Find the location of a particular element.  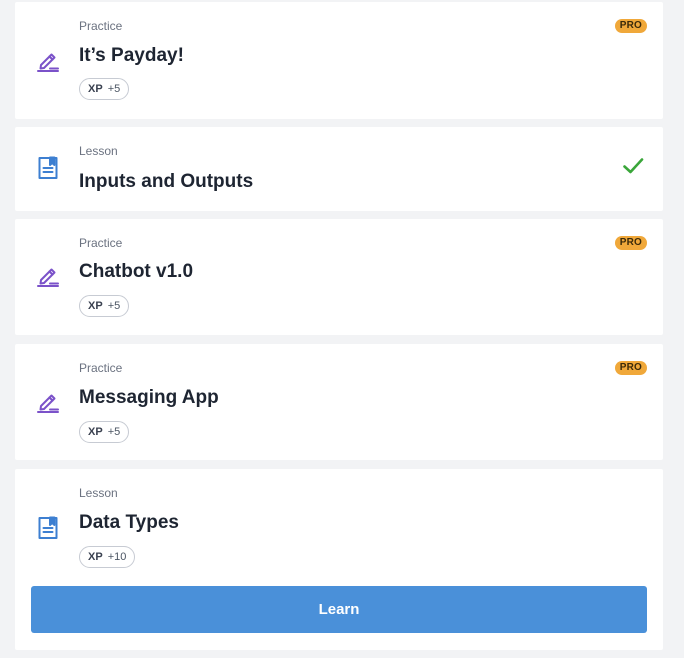

item-title: Inputs and Outputs is located at coordinates (166, 181).